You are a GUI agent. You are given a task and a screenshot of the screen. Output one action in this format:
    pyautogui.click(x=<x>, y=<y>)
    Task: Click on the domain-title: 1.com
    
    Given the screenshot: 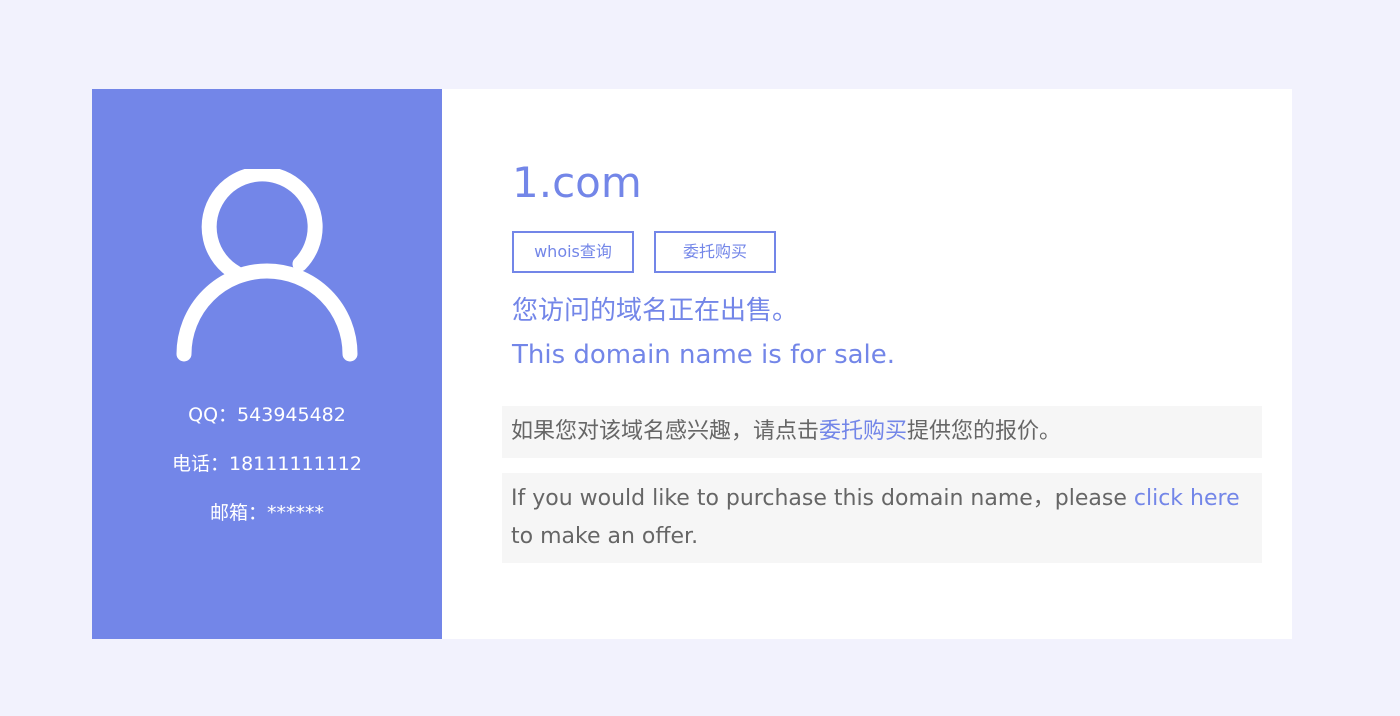 What is the action you would take?
    pyautogui.click(x=577, y=182)
    